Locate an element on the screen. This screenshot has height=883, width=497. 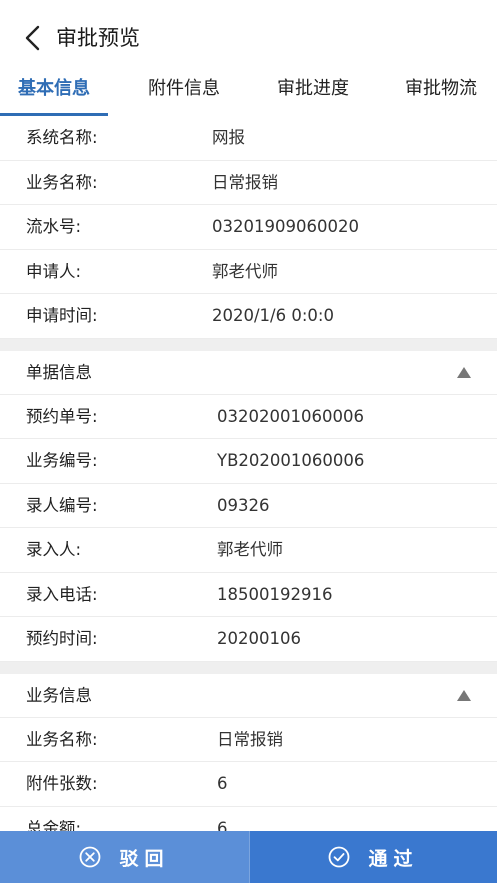
info-row: 录人编号: 09326 is located at coordinates (248, 505).